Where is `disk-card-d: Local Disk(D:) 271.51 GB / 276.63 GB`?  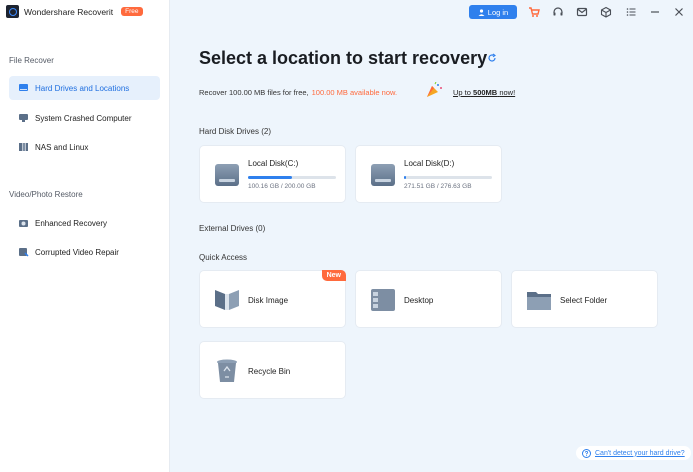
disk-card-d: Local Disk(D:) 271.51 GB / 276.63 GB is located at coordinates (428, 174).